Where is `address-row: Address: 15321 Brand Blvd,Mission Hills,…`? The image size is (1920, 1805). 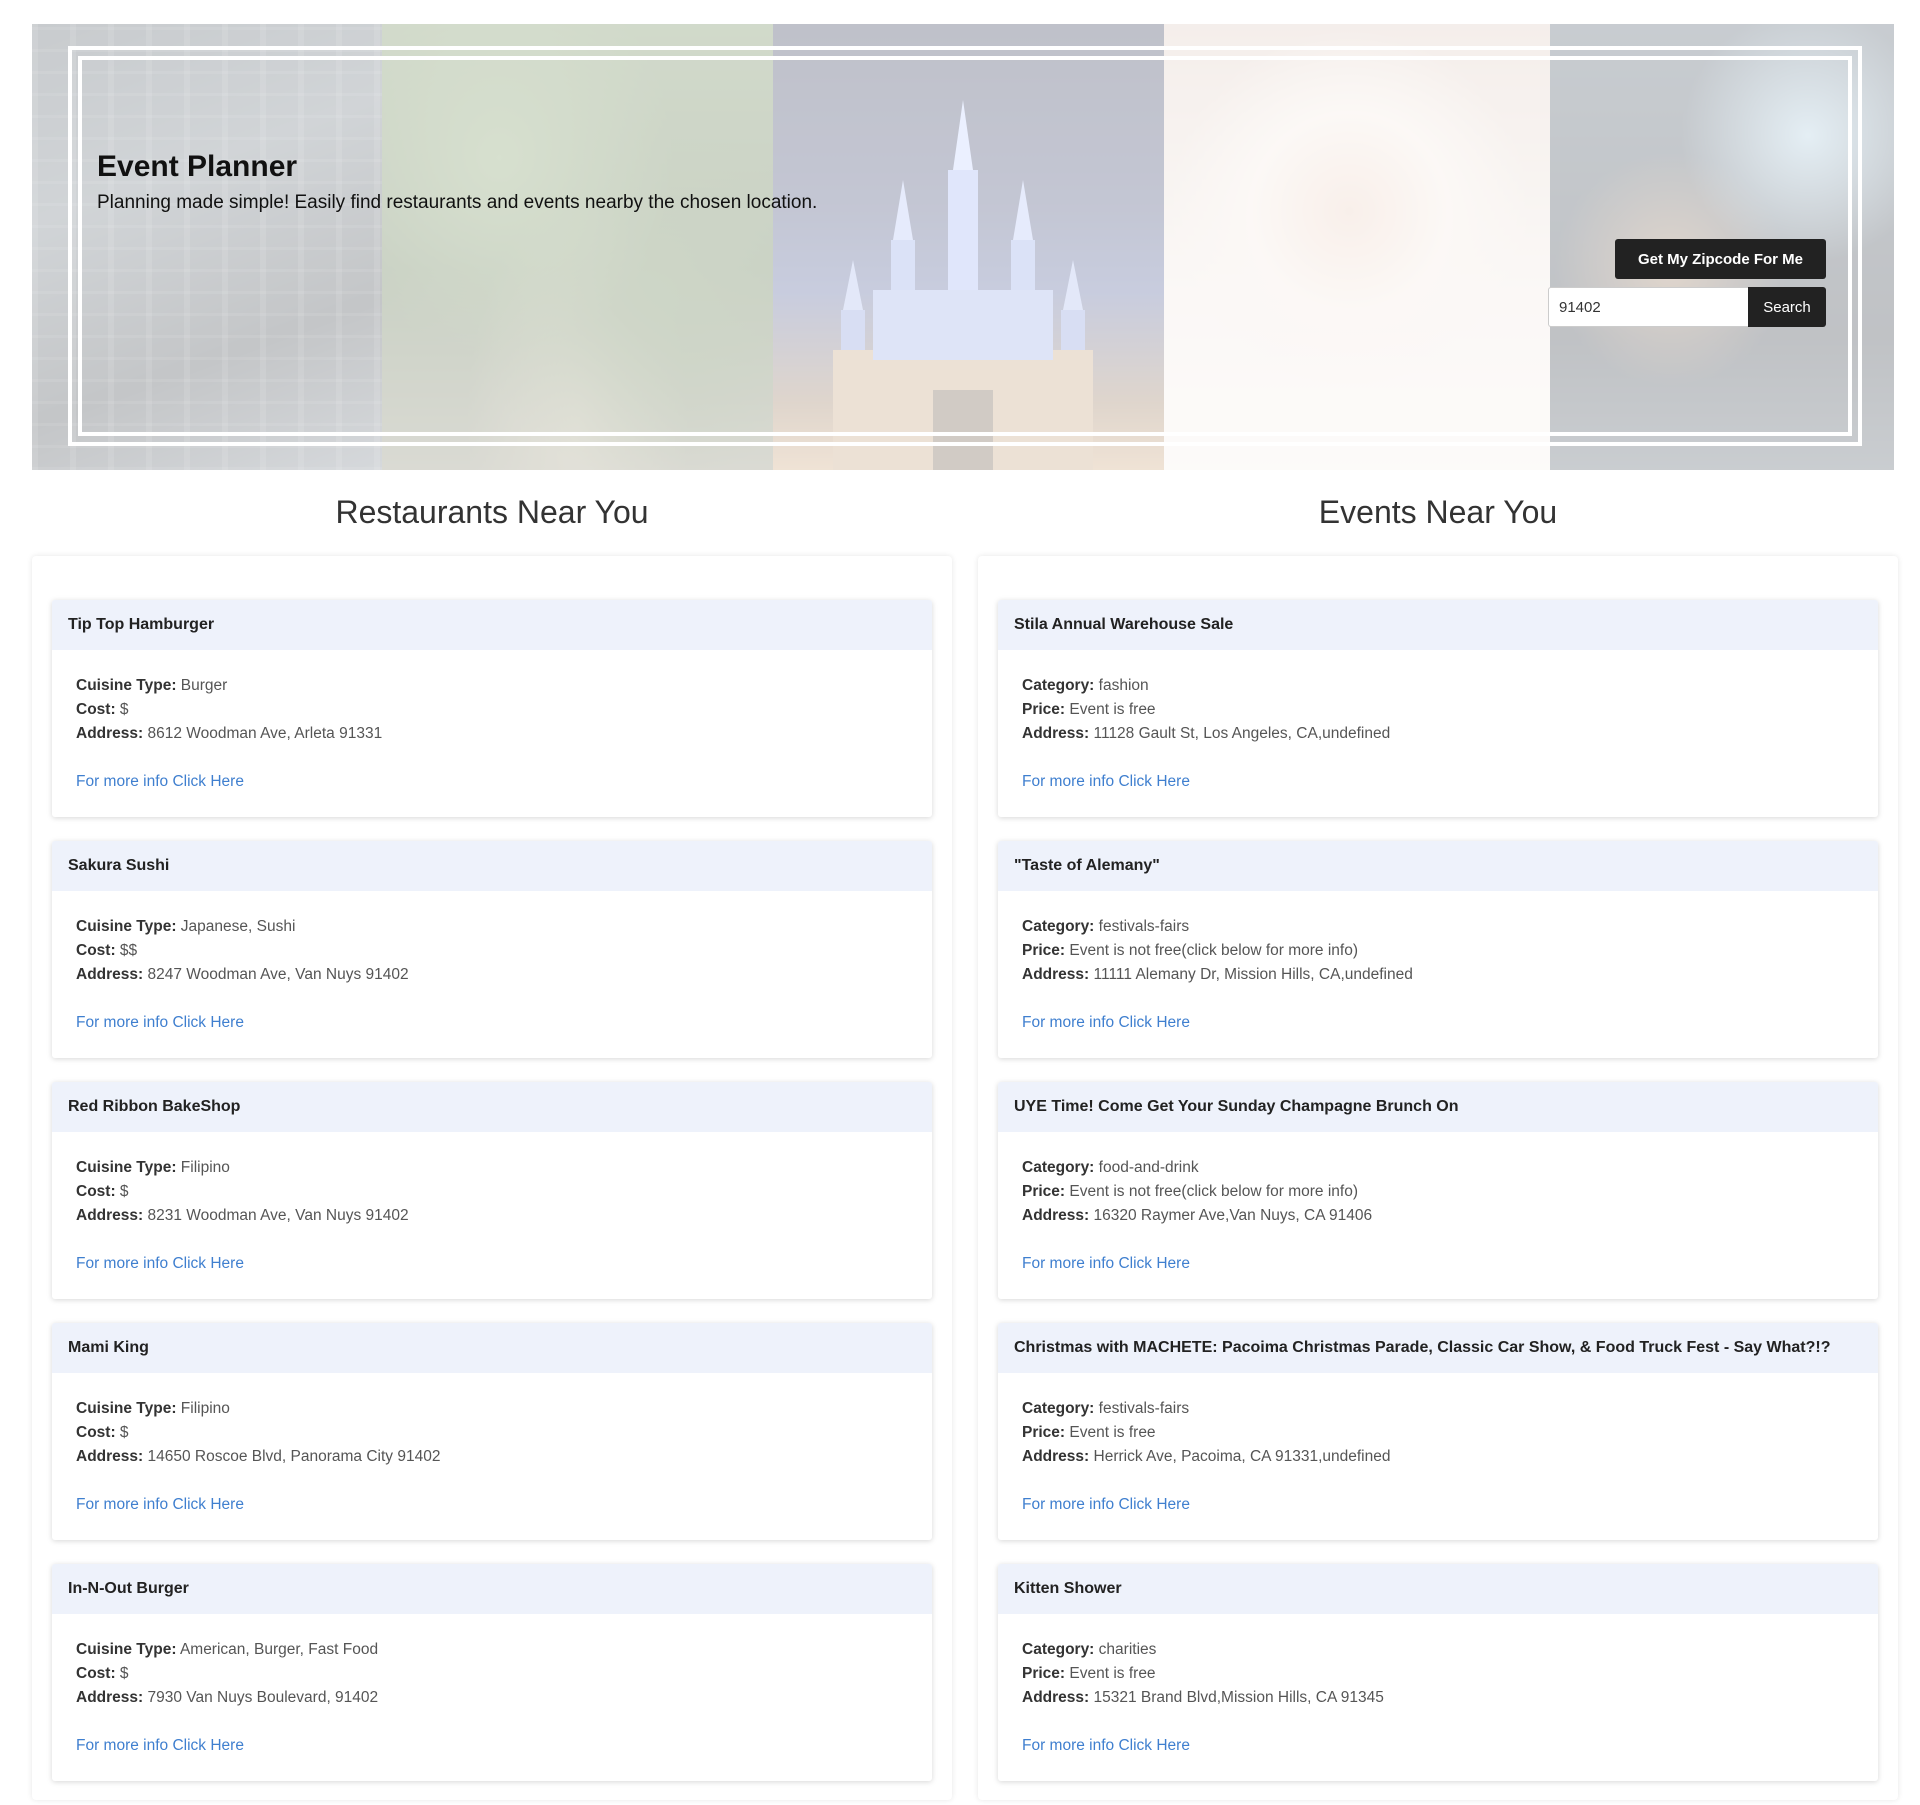
address-row: Address: 15321 Brand Blvd,Mission Hills,… is located at coordinates (1203, 1697).